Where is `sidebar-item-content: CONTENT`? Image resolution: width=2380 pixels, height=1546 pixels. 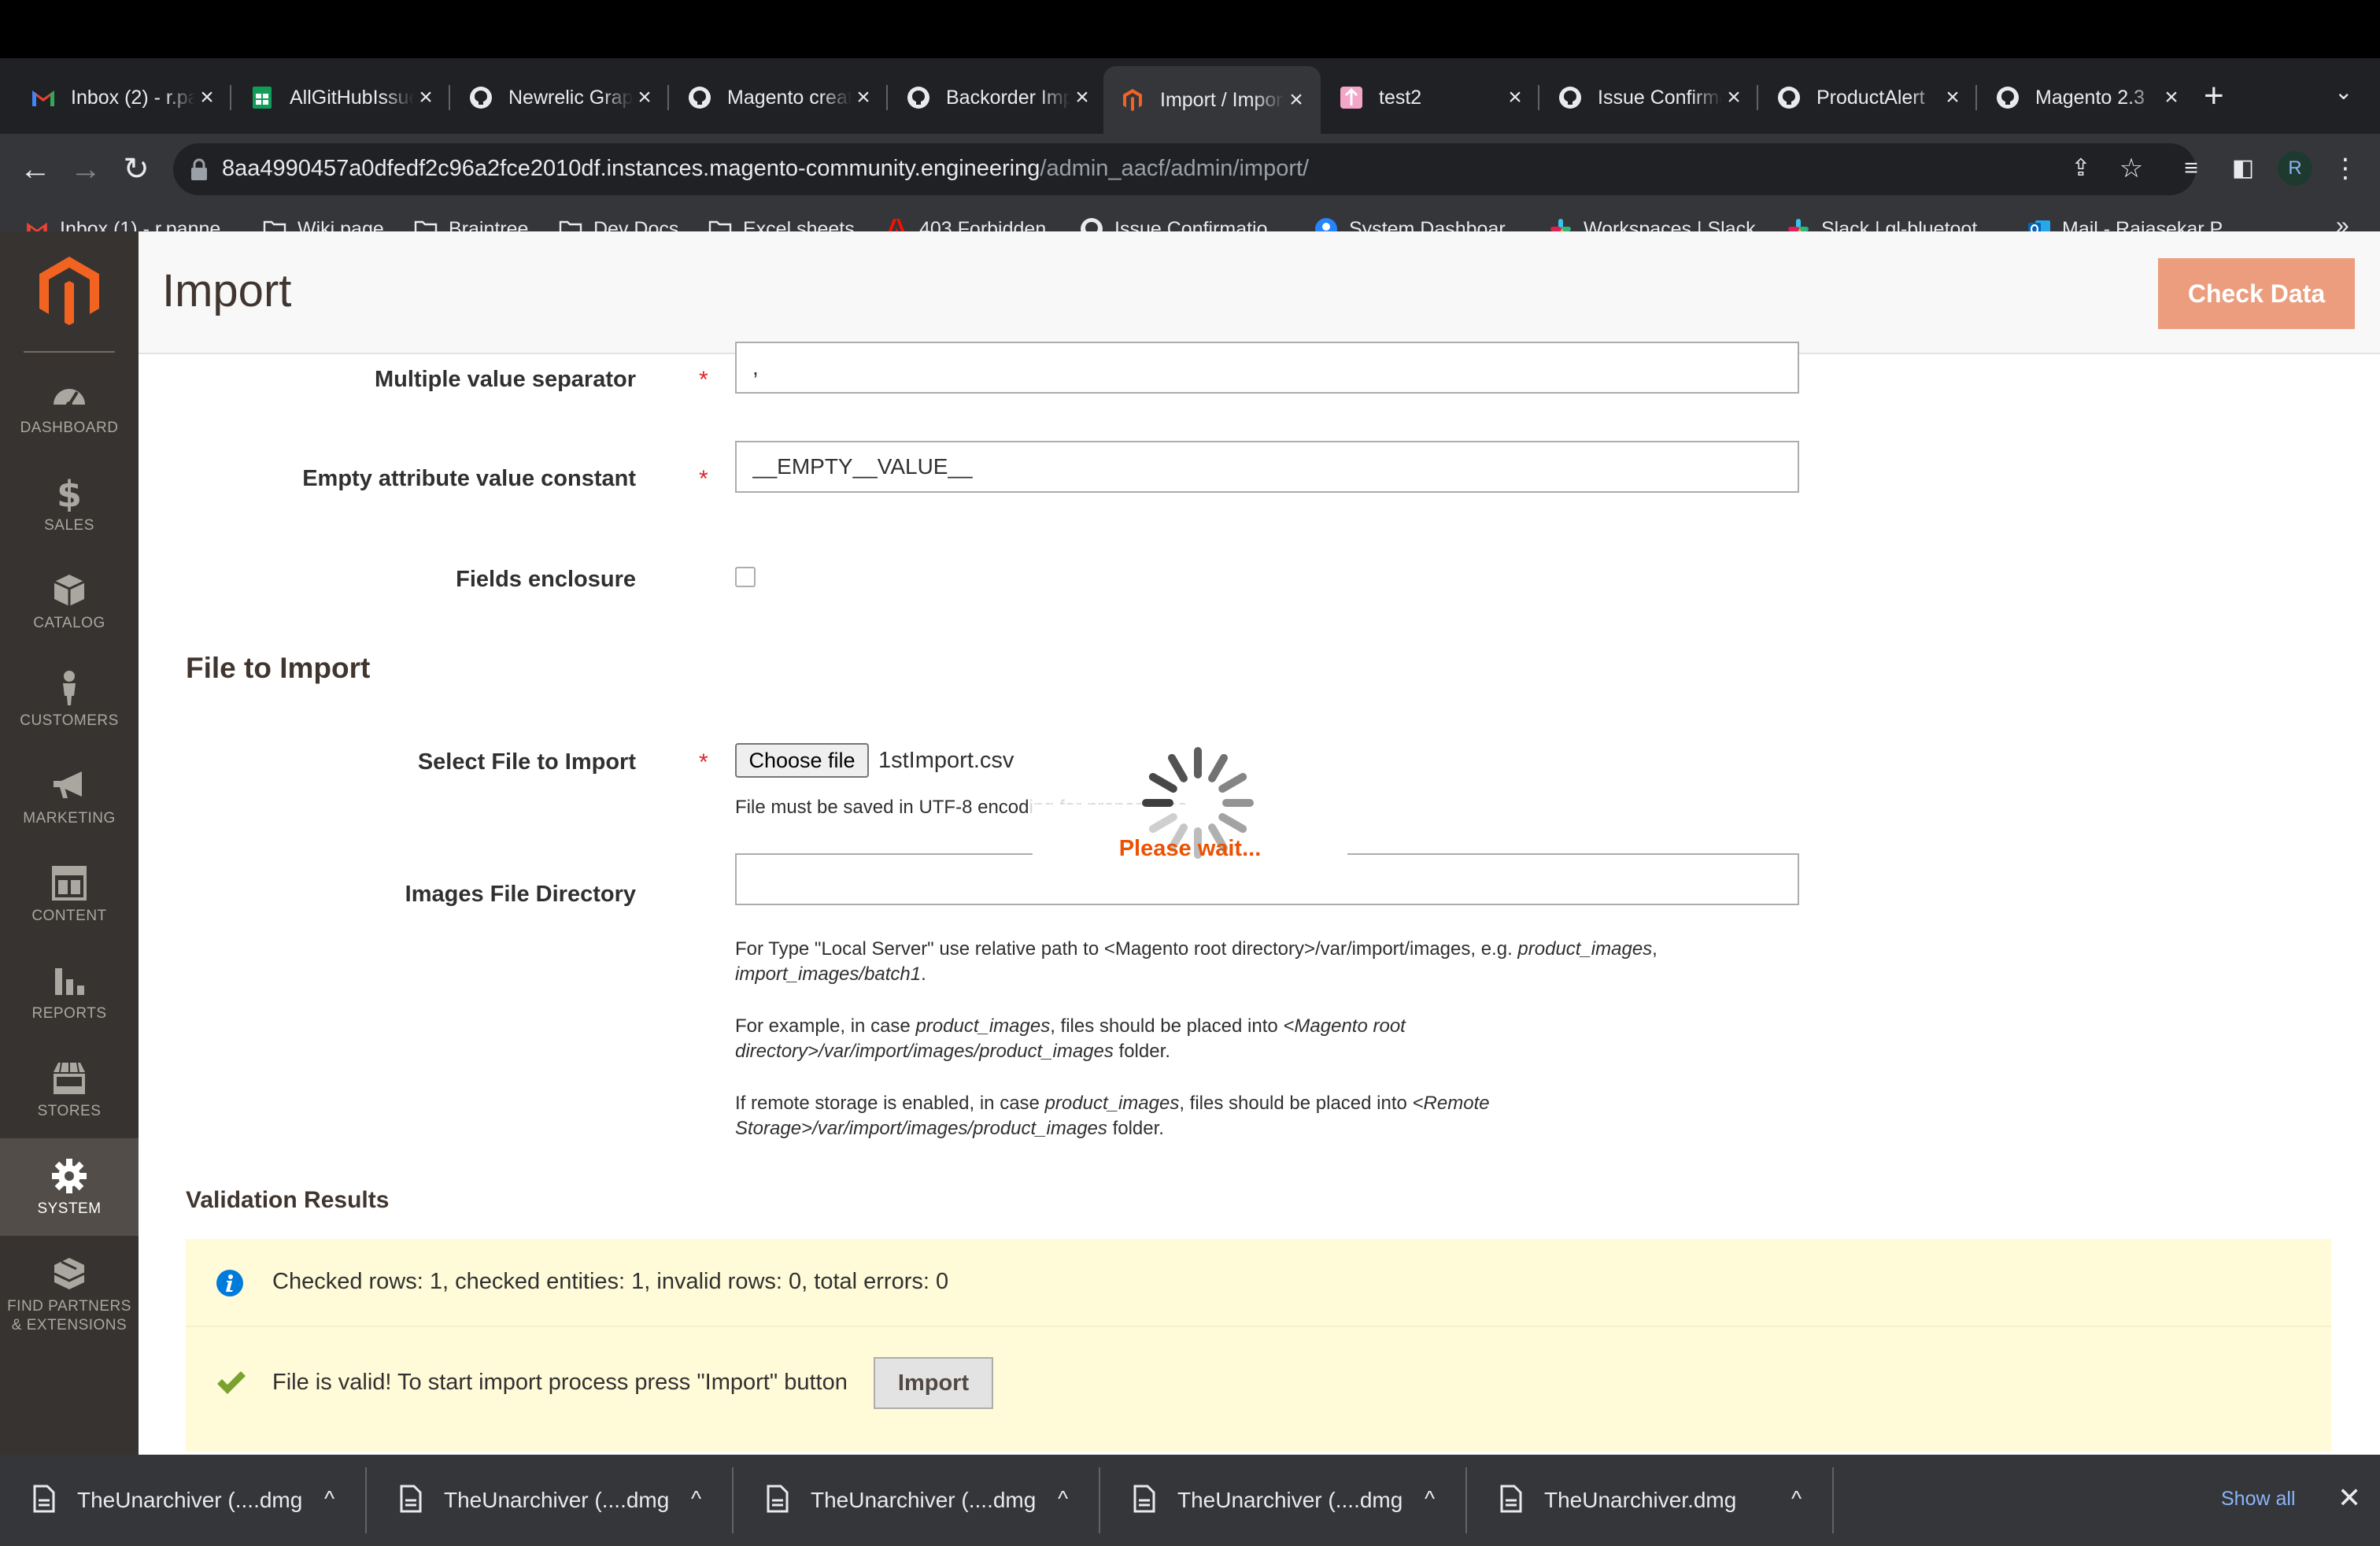 sidebar-item-content: CONTENT is located at coordinates (69, 894).